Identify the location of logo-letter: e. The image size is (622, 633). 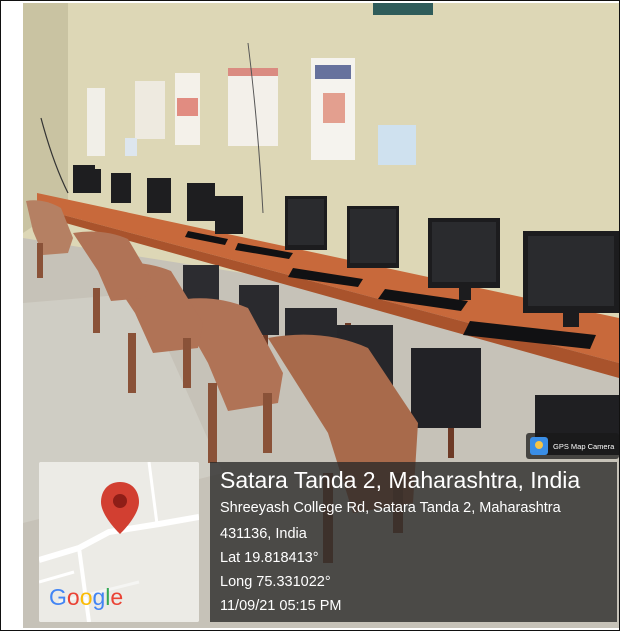
(117, 597).